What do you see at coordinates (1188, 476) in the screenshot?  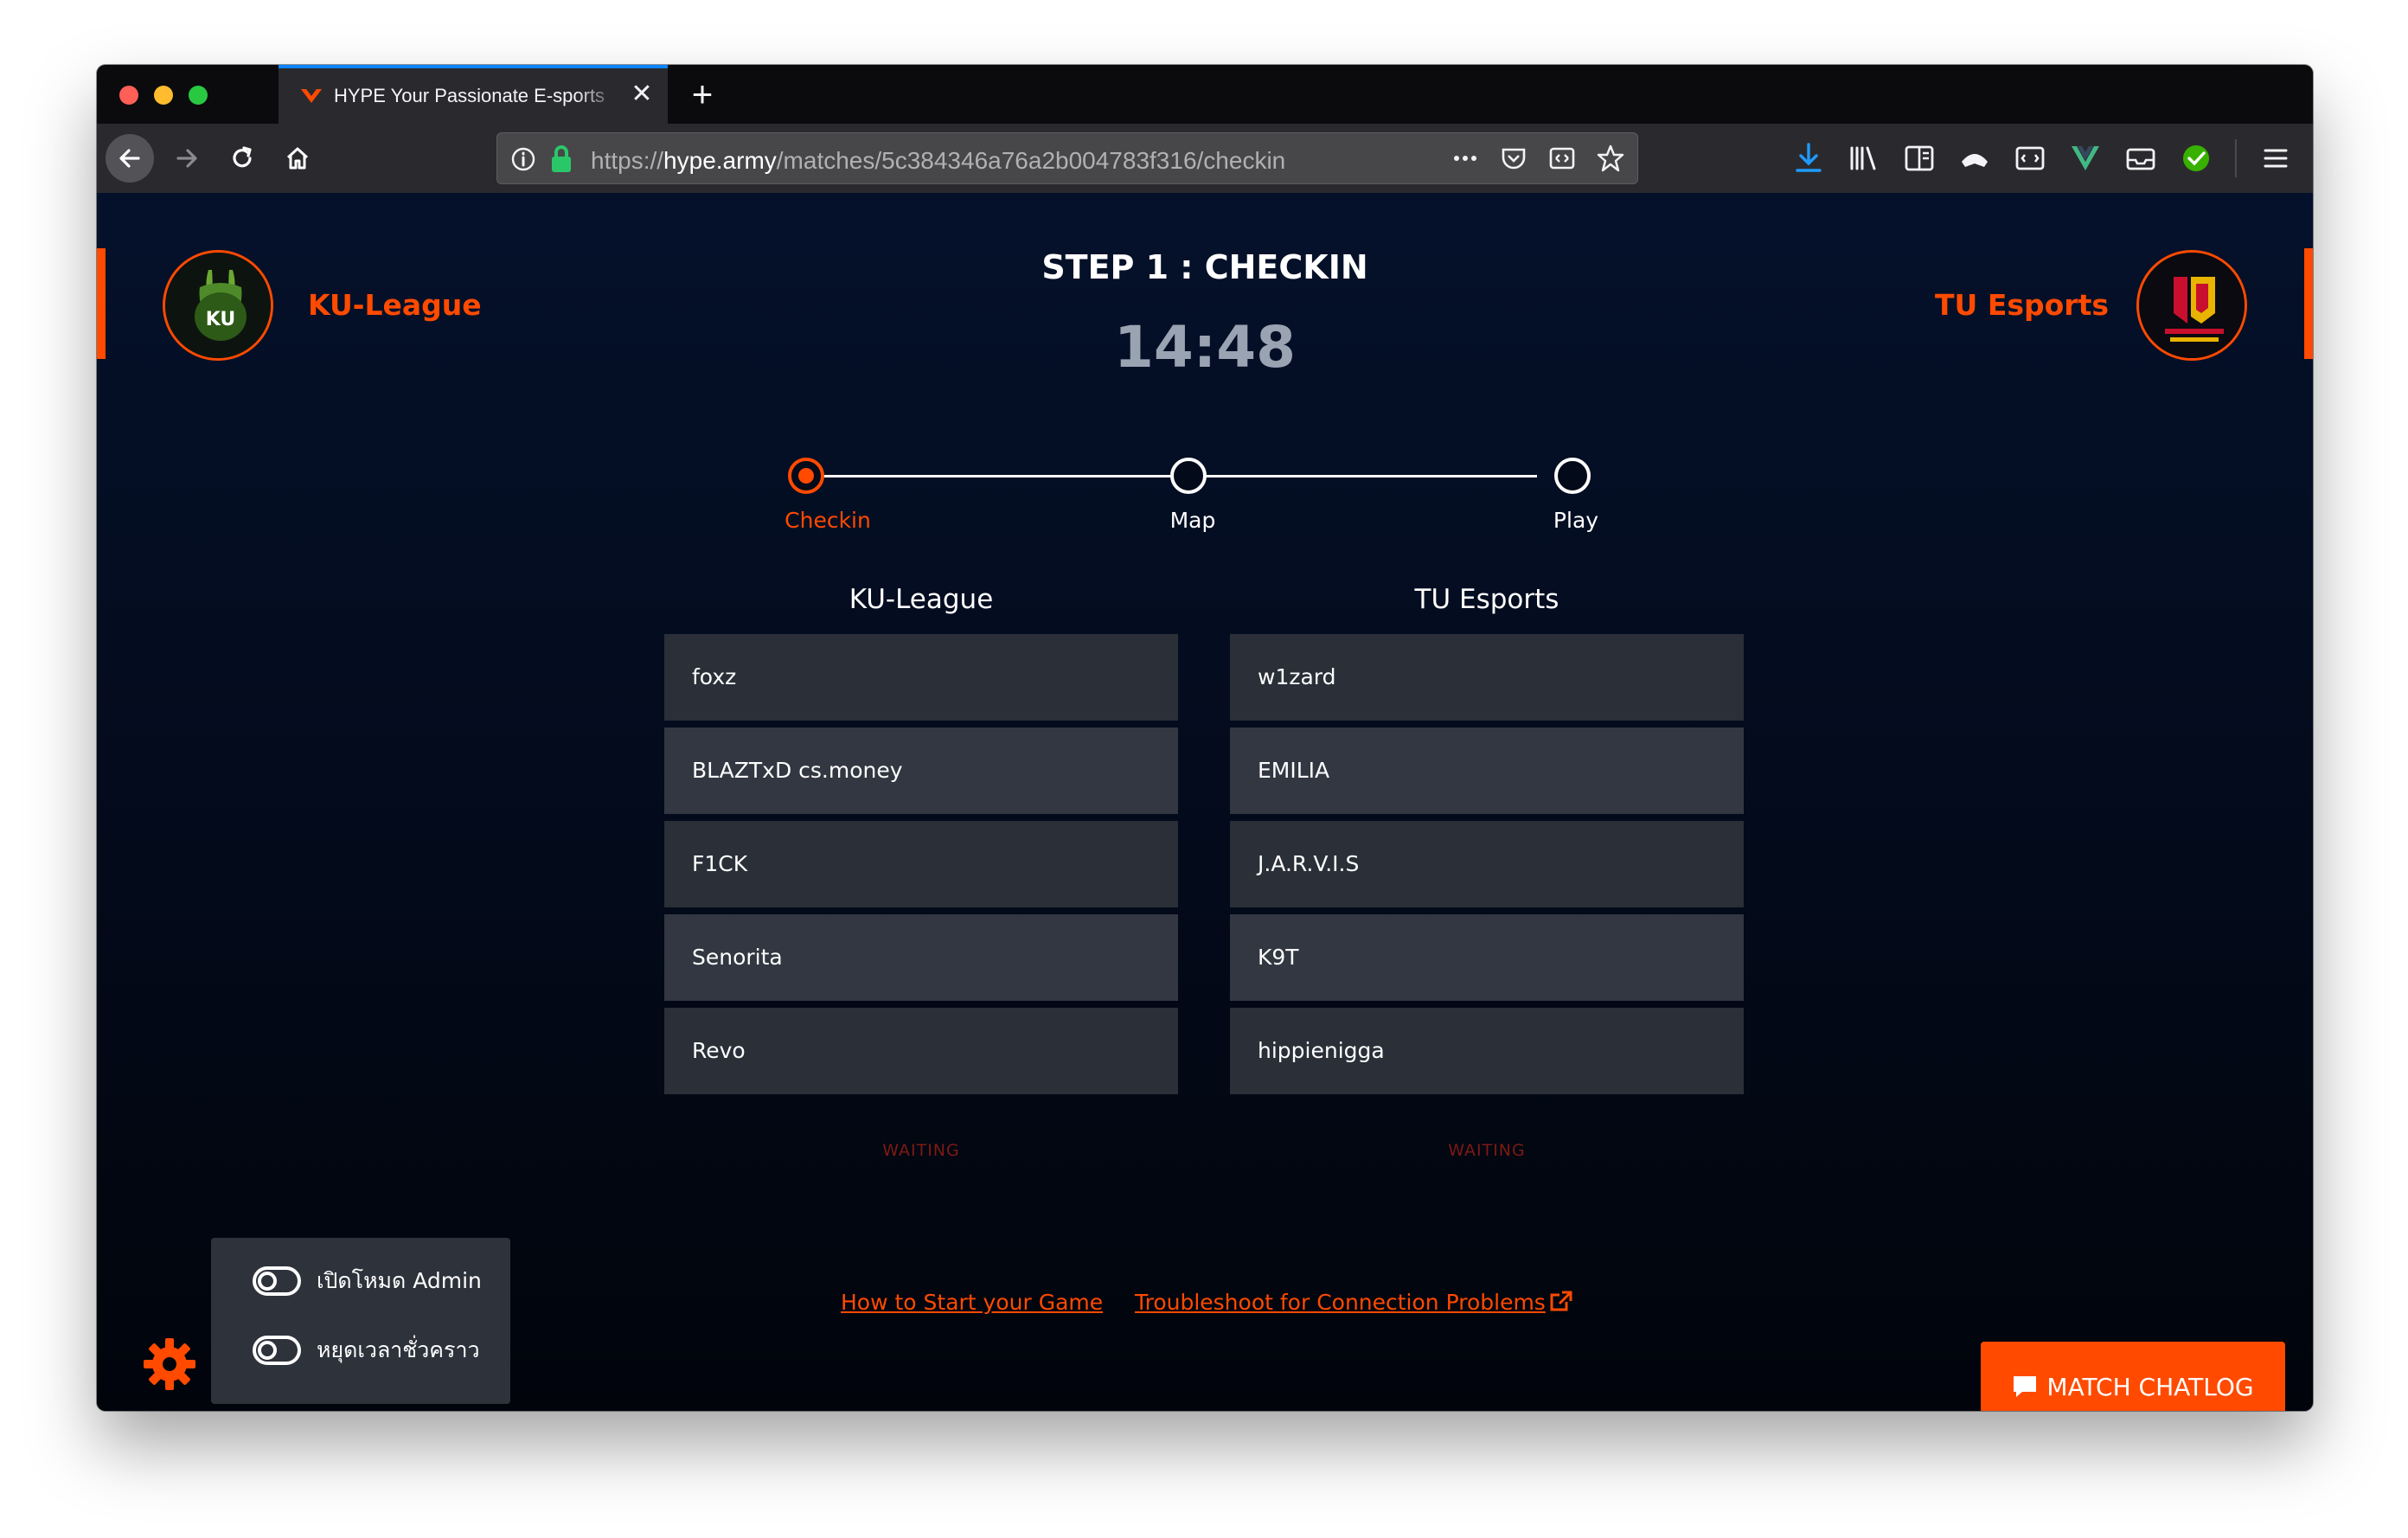 I see `step-map-dot` at bounding box center [1188, 476].